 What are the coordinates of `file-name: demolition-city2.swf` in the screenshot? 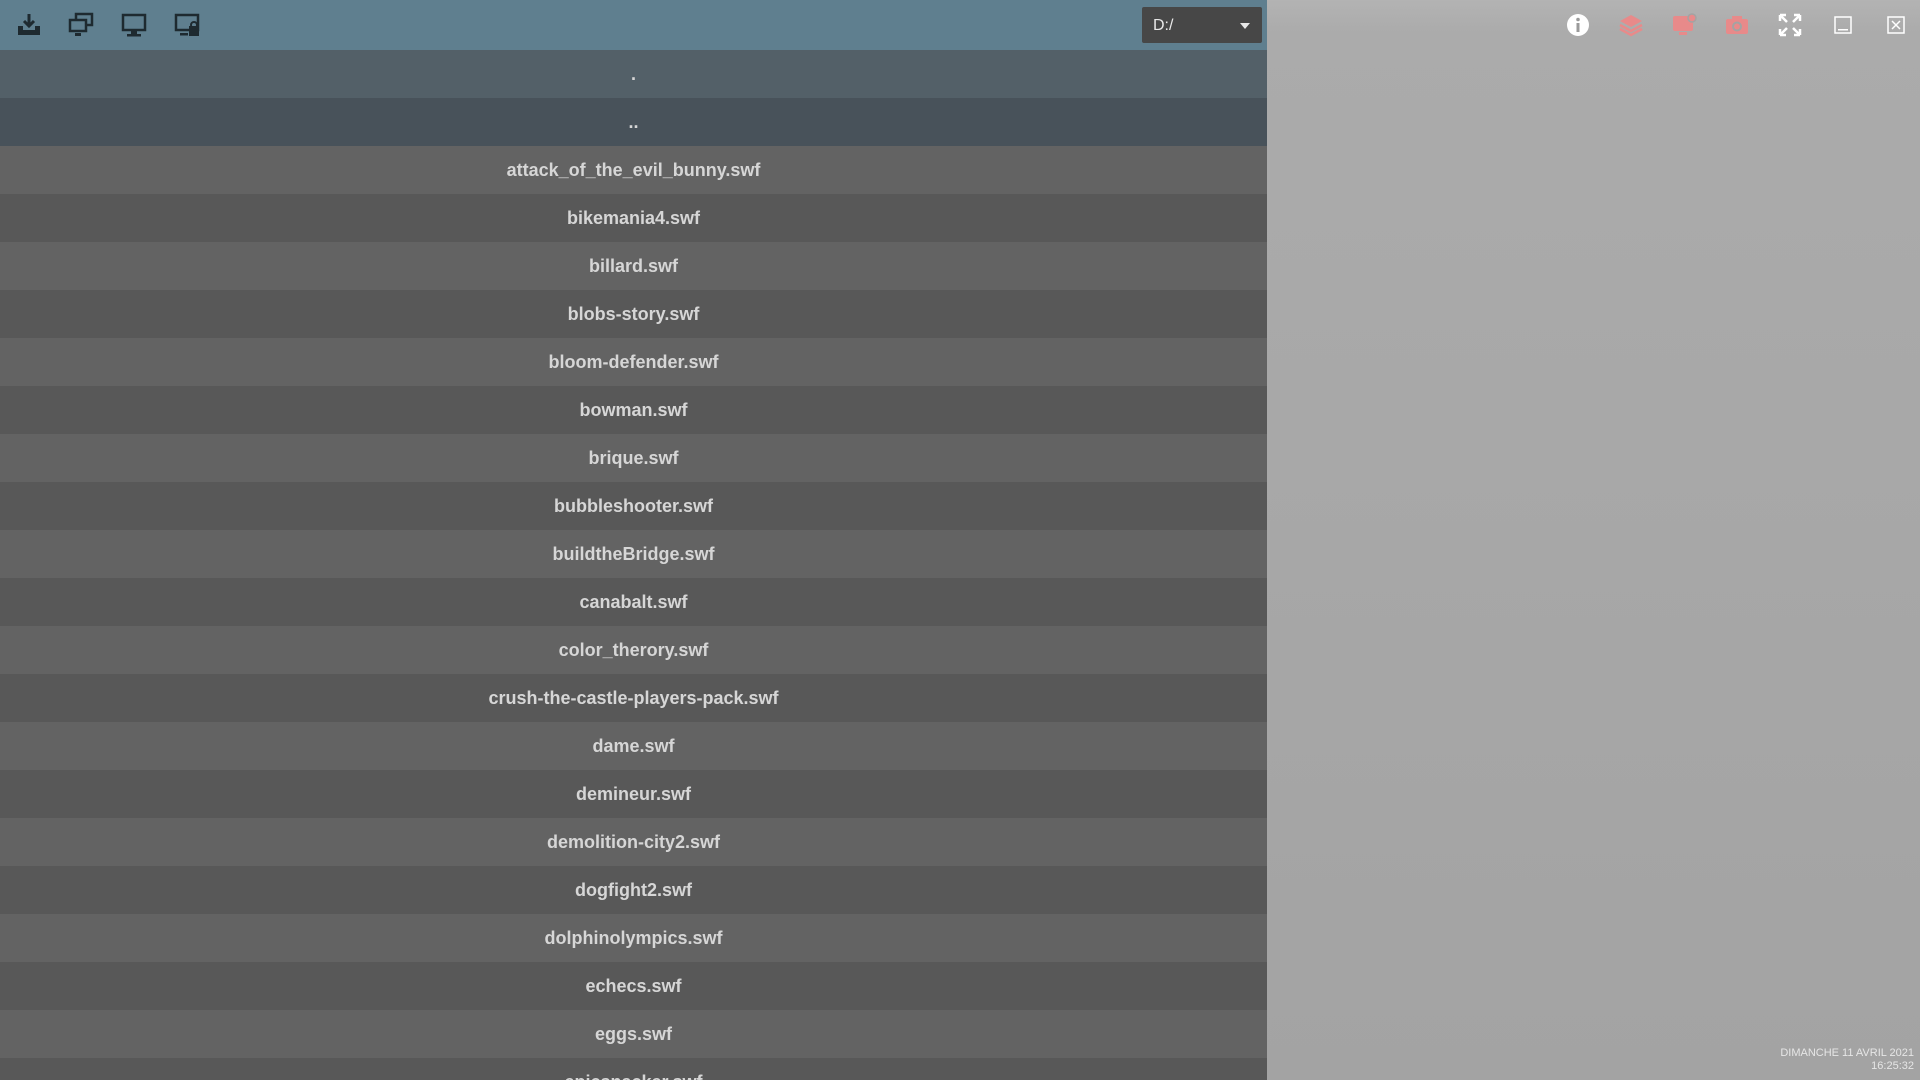 It's located at (633, 841).